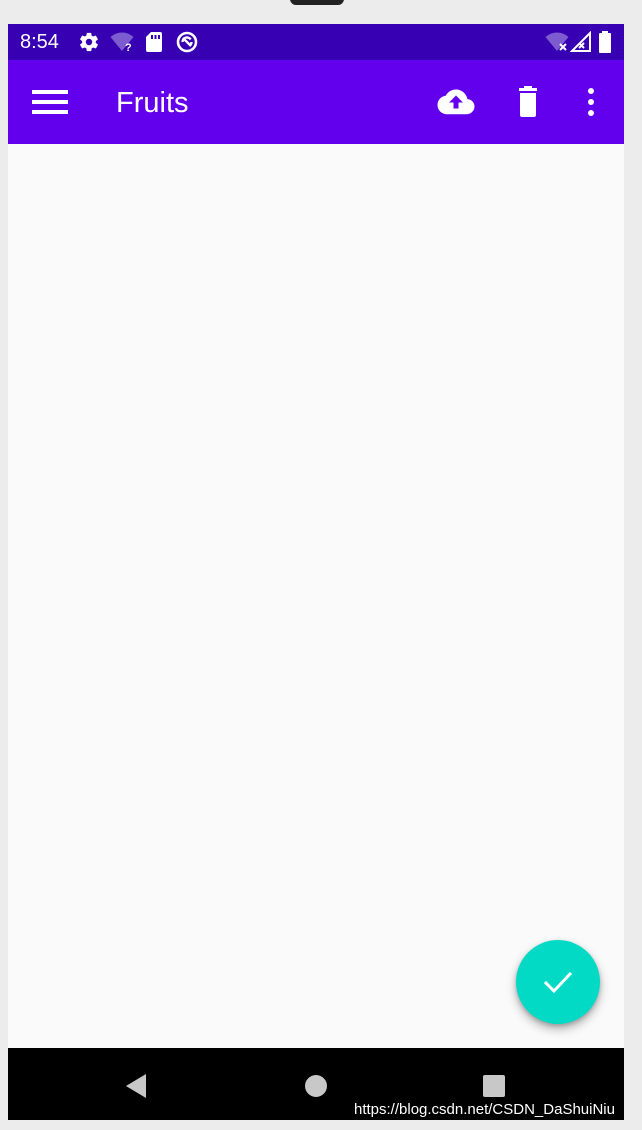 The image size is (642, 1130). What do you see at coordinates (39, 42) in the screenshot?
I see `status-time: 8:54` at bounding box center [39, 42].